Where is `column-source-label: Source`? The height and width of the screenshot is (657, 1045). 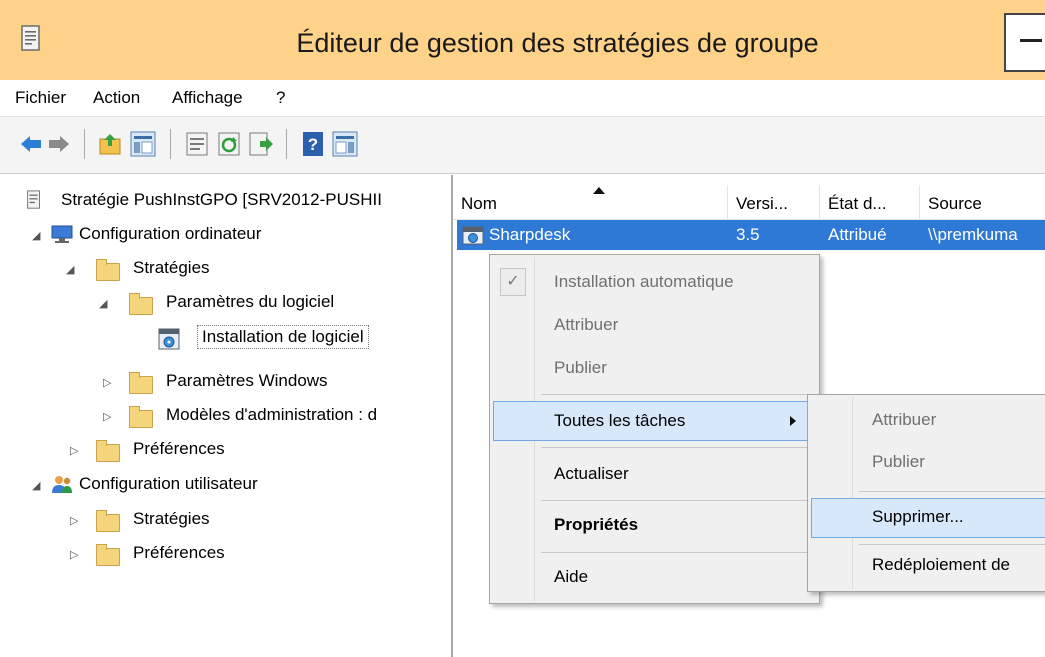
column-source-label: Source is located at coordinates (955, 203).